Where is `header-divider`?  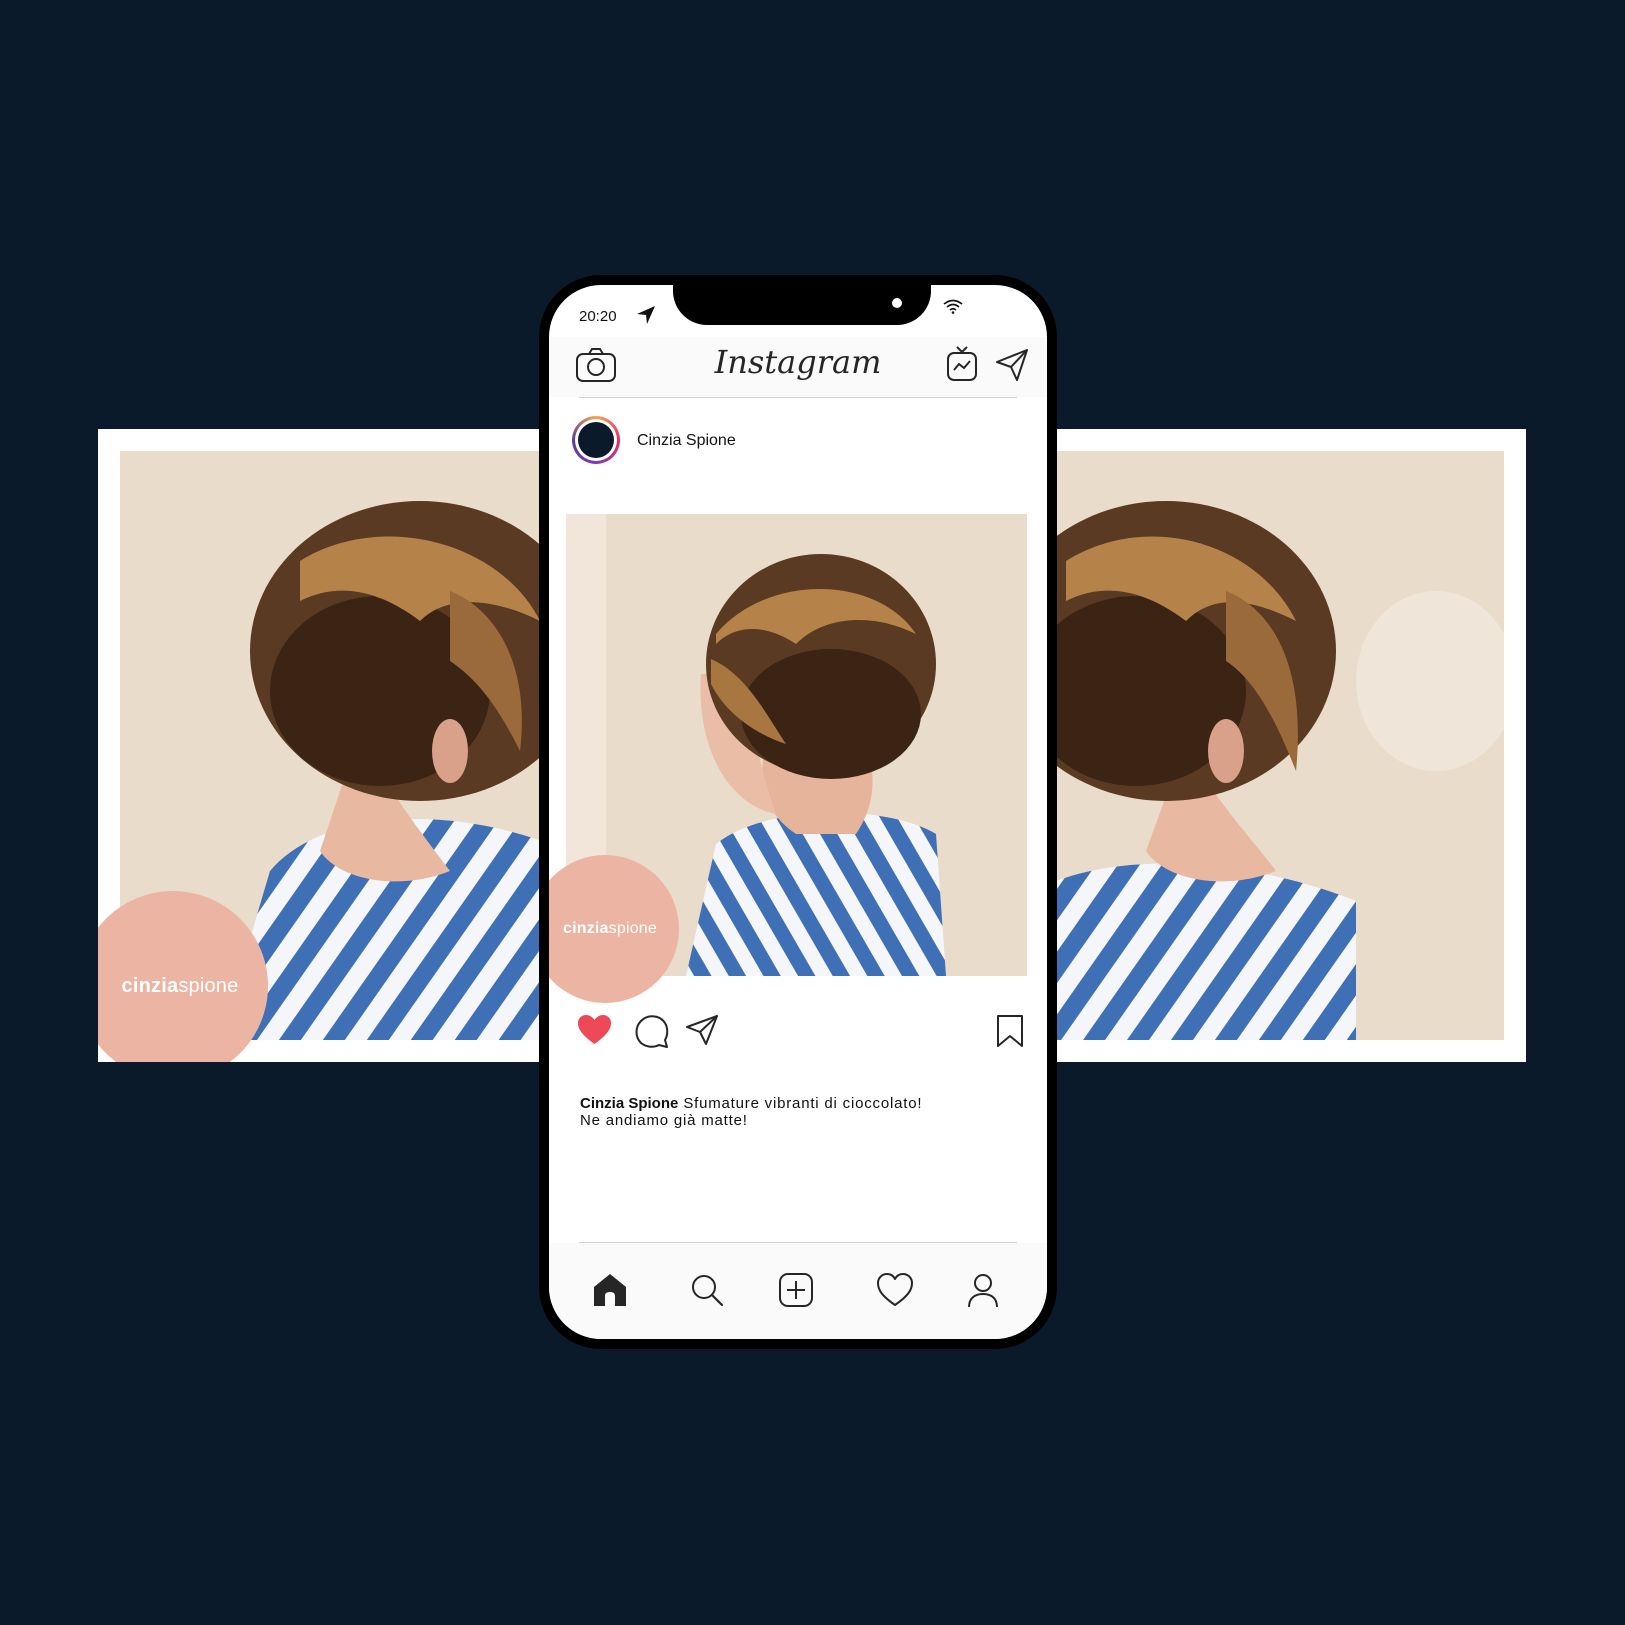
header-divider is located at coordinates (798, 397).